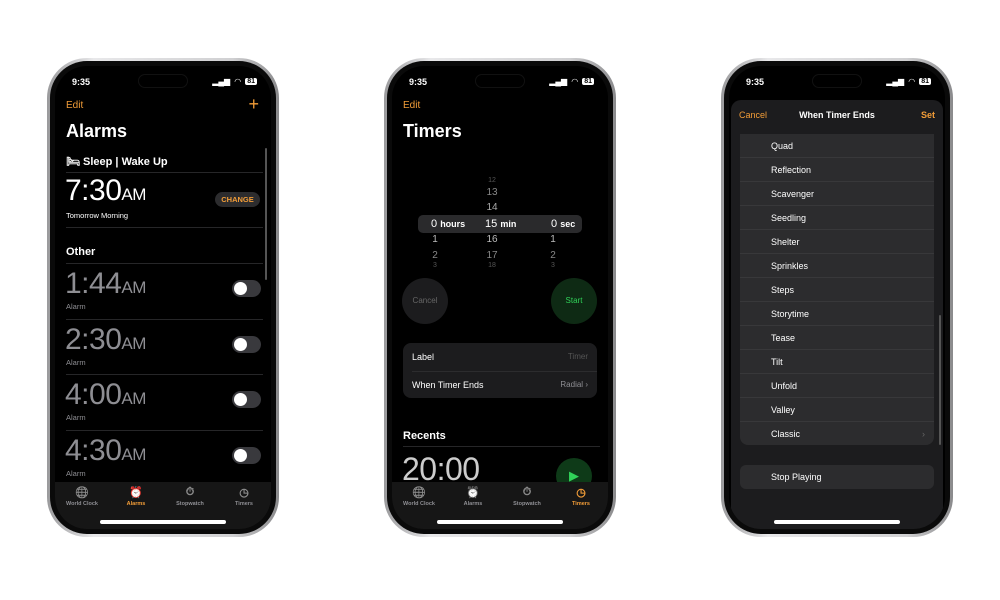 The image size is (1000, 600). I want to click on sound-option: Storytime, so click(837, 314).